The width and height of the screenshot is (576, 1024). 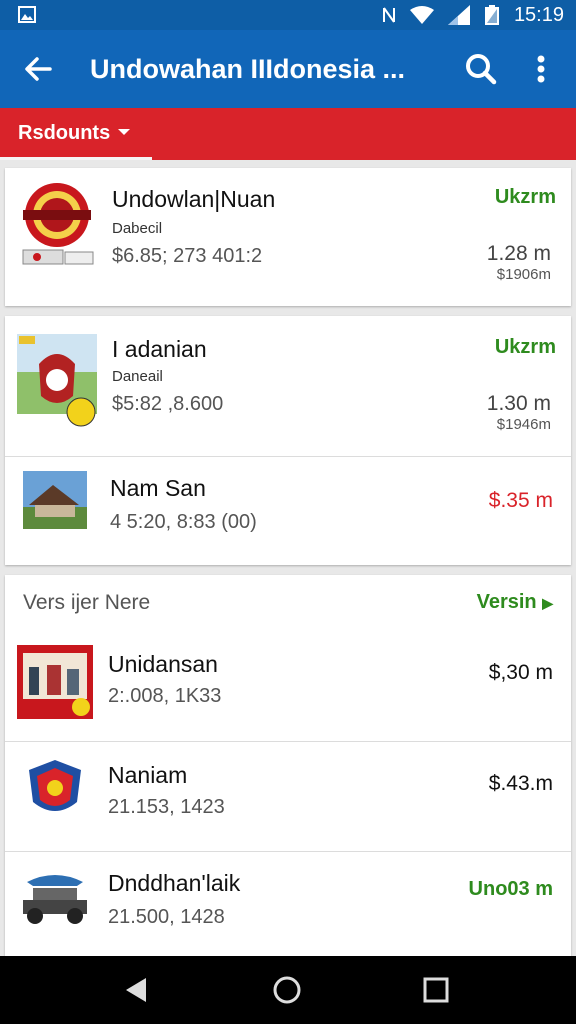 What do you see at coordinates (165, 696) in the screenshot?
I see `listing-price: 2:.008, 1K33` at bounding box center [165, 696].